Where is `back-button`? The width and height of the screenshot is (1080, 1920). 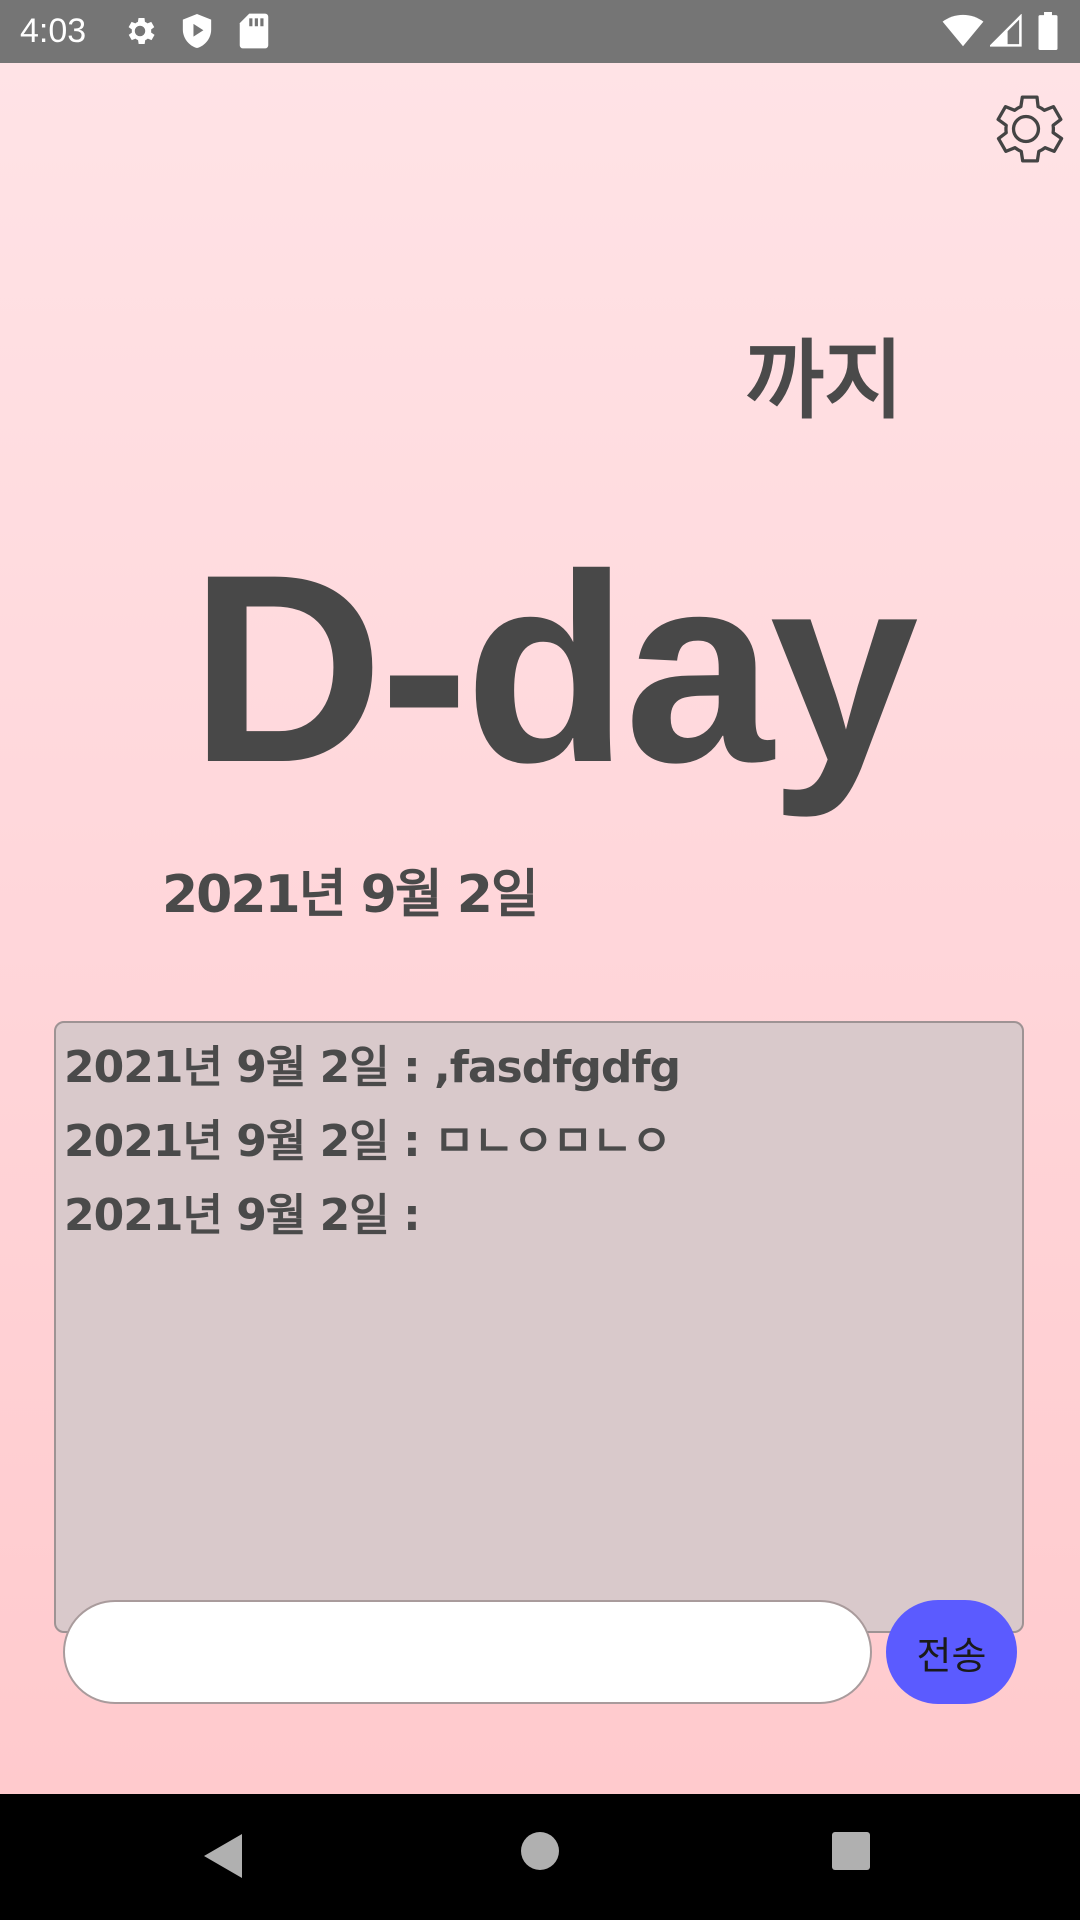 back-button is located at coordinates (225, 1856).